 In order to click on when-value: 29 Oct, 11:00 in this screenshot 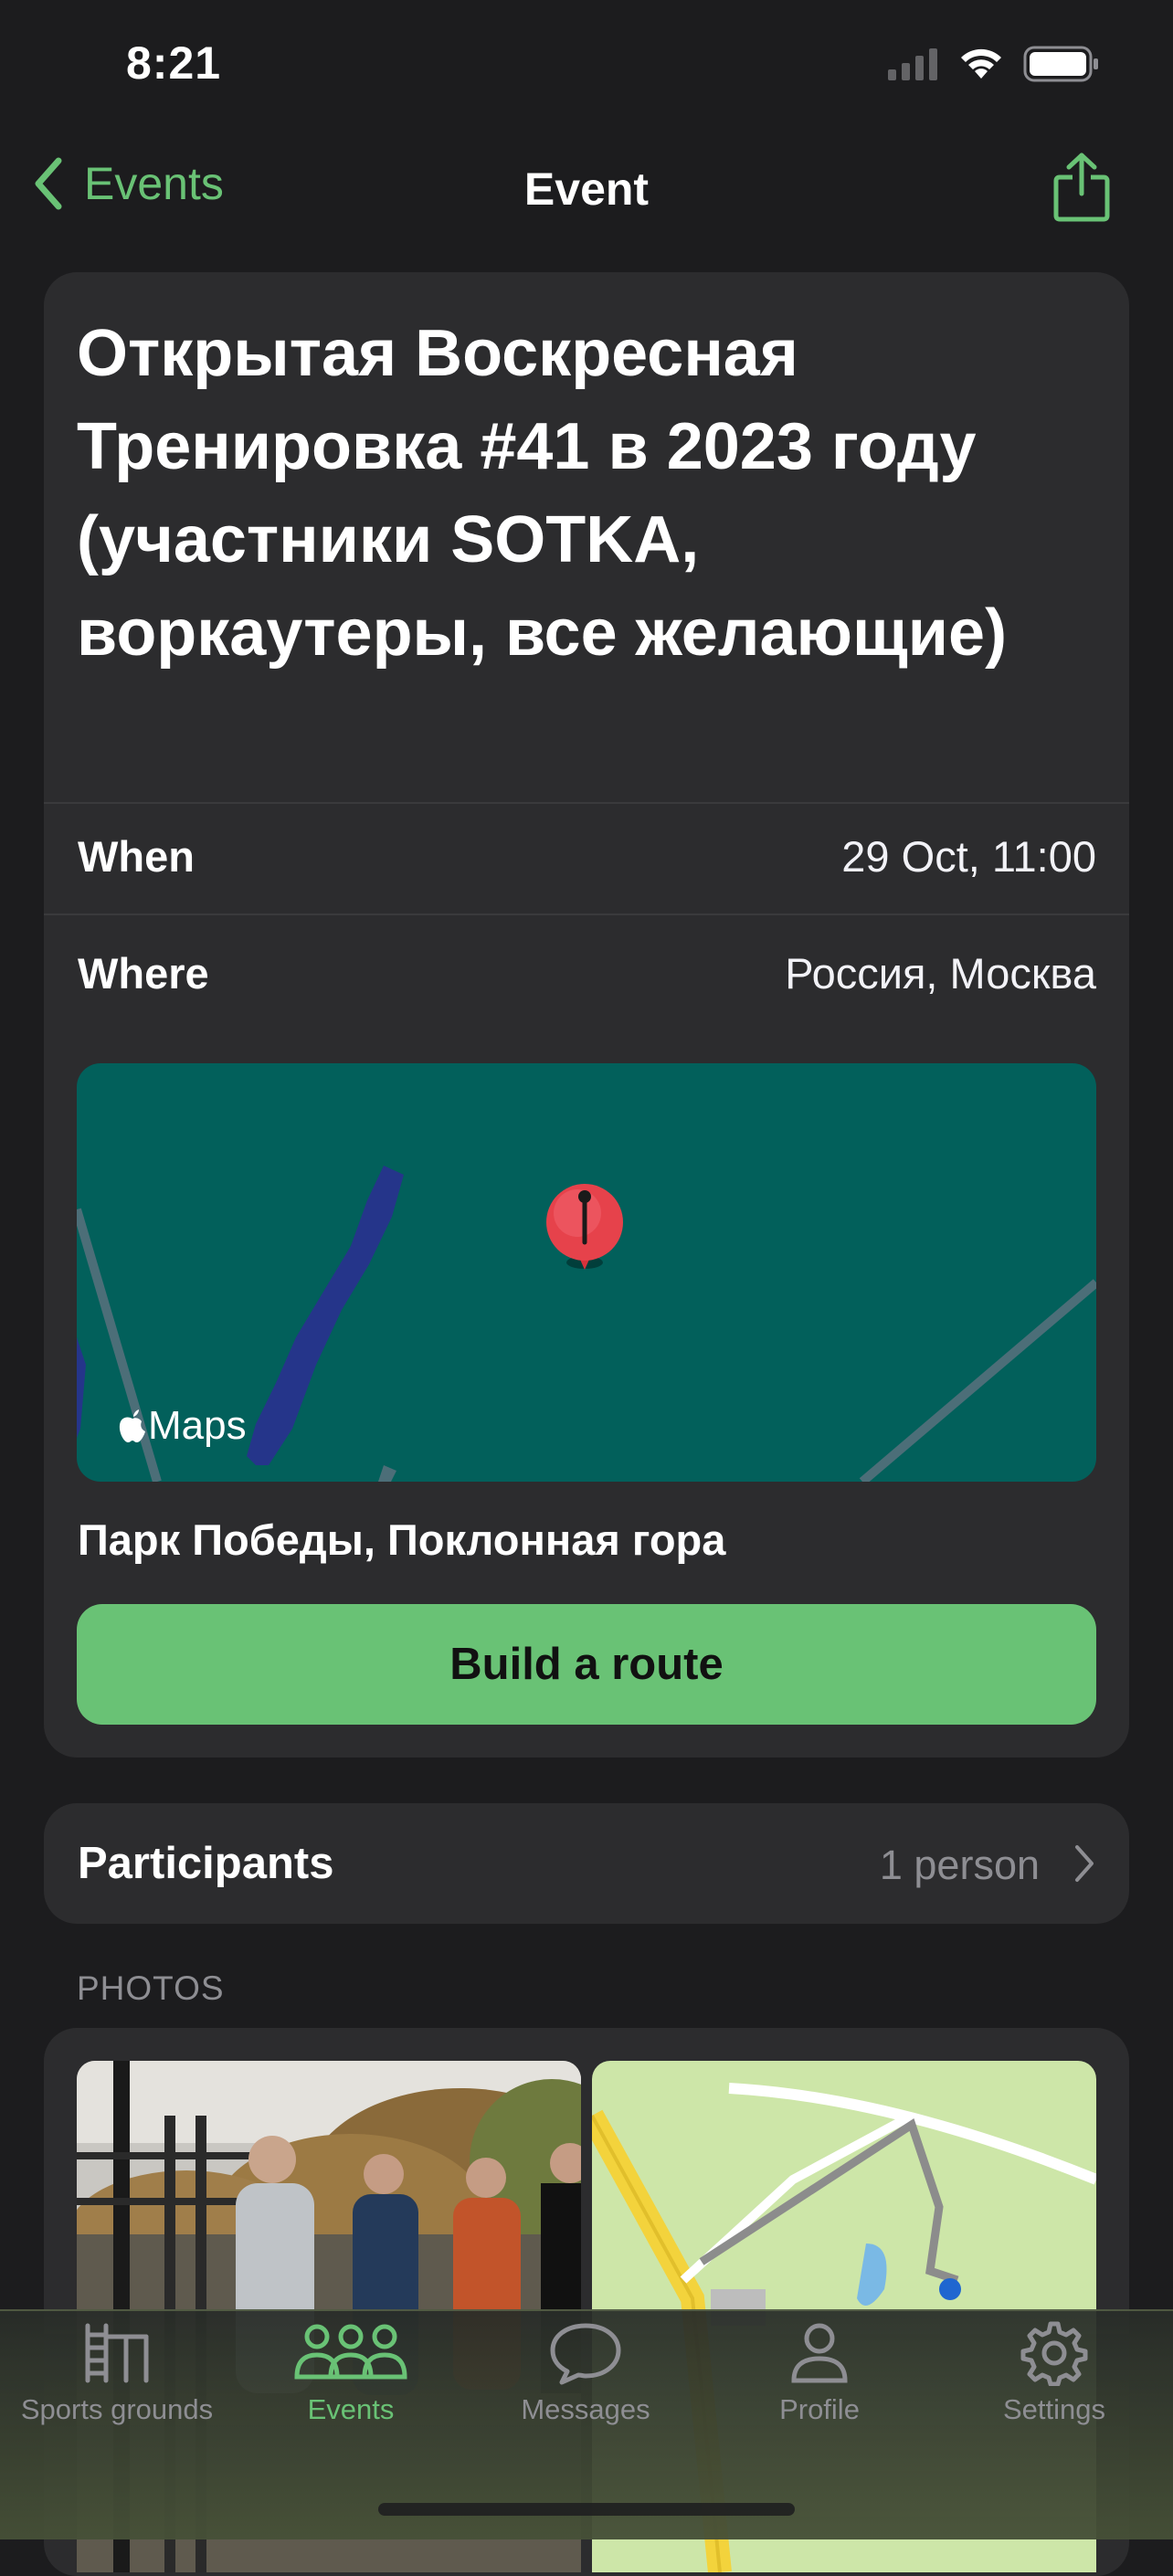, I will do `click(968, 856)`.